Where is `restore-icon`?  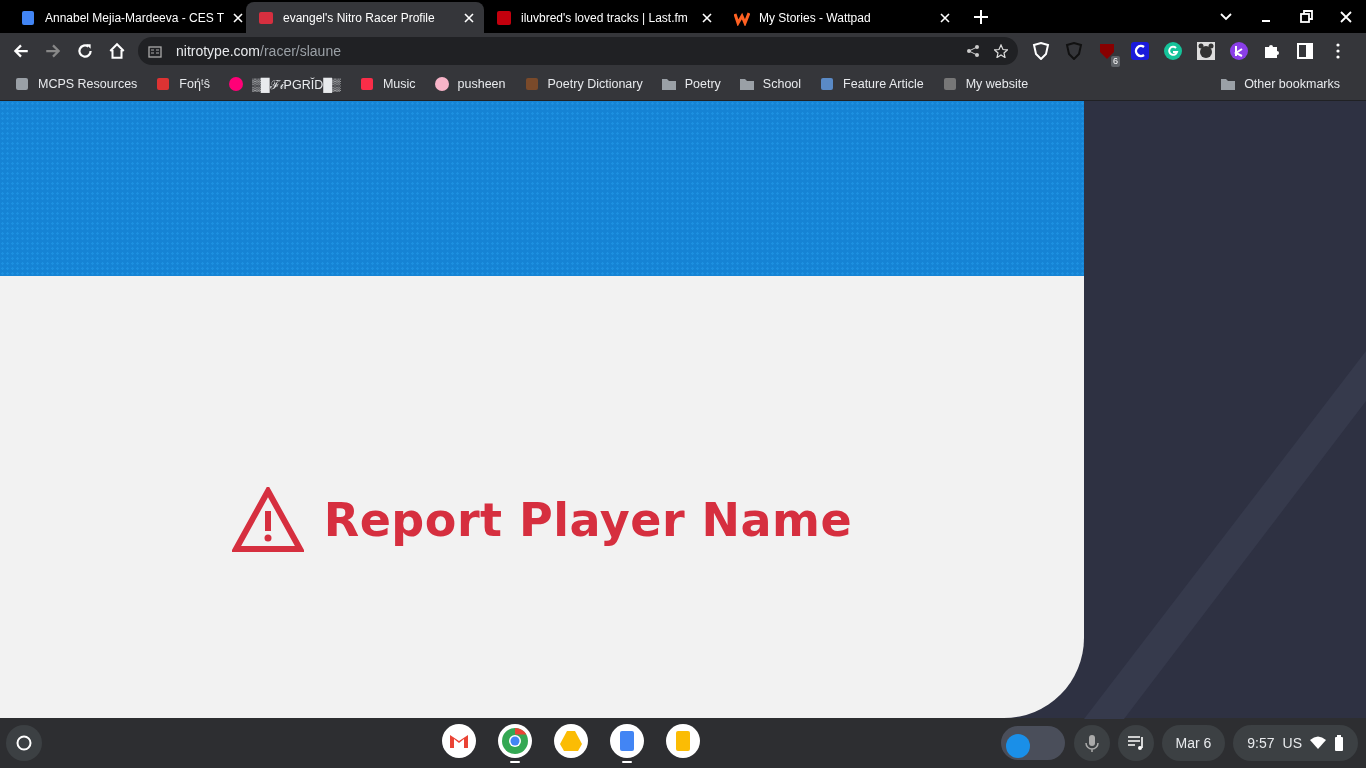
restore-icon is located at coordinates (1306, 17).